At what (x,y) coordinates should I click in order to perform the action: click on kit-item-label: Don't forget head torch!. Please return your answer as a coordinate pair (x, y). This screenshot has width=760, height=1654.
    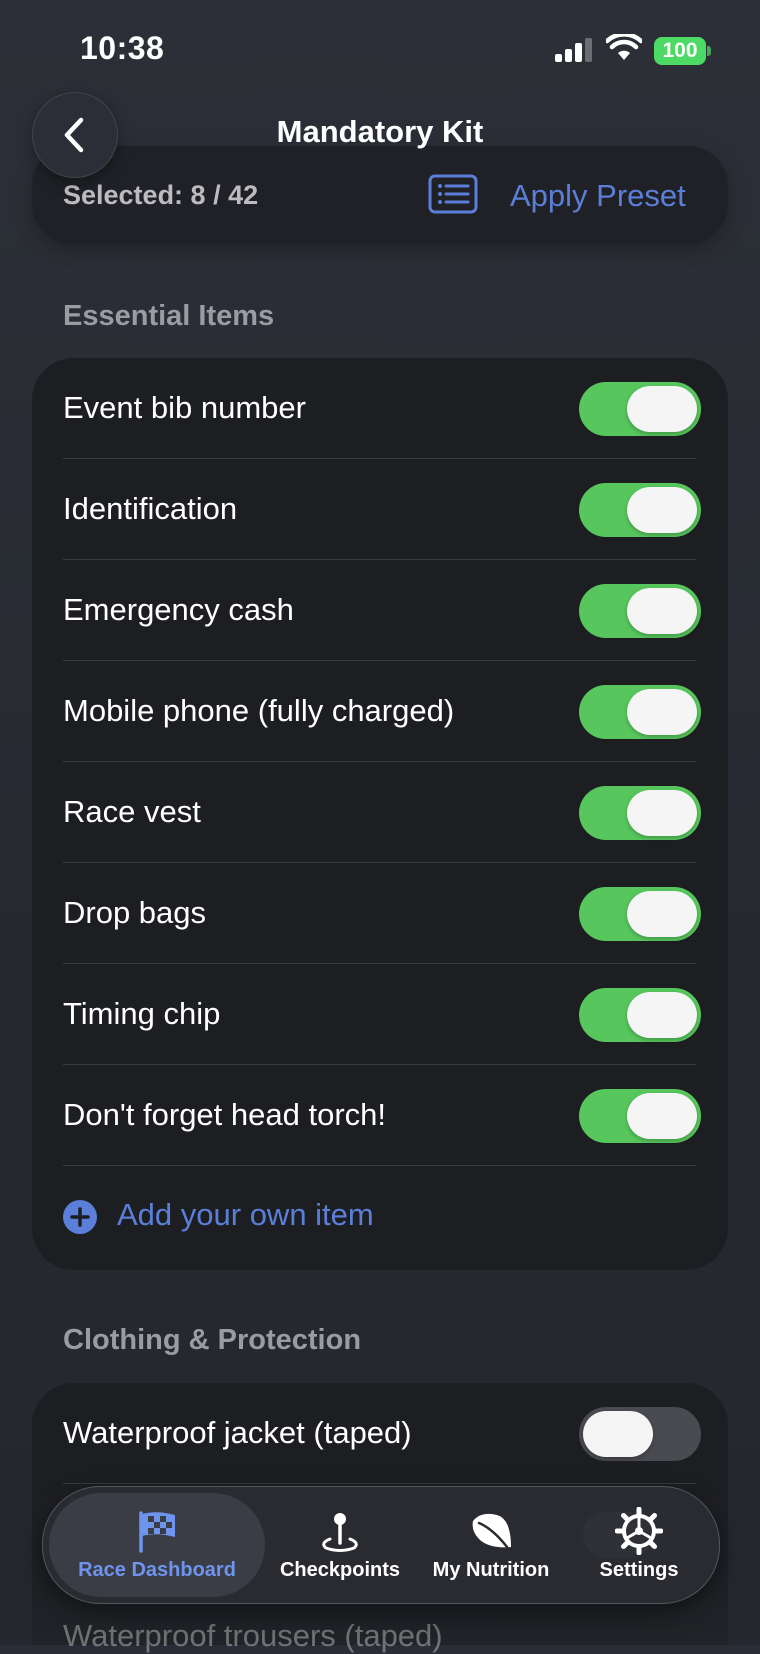
    Looking at the image, I should click on (225, 1114).